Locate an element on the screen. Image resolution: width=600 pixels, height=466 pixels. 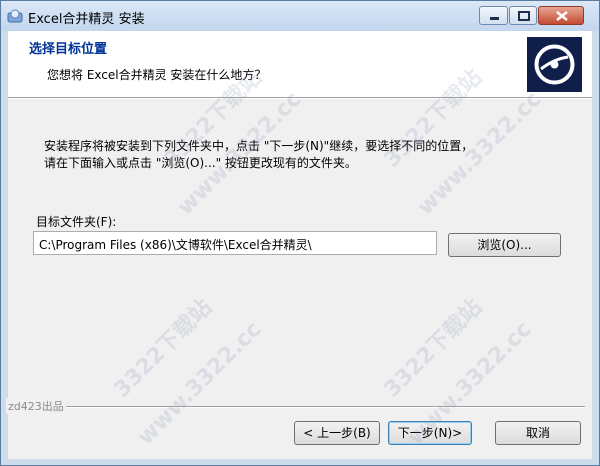
title-bar: Excel合并精灵 安装 is located at coordinates (300, 16).